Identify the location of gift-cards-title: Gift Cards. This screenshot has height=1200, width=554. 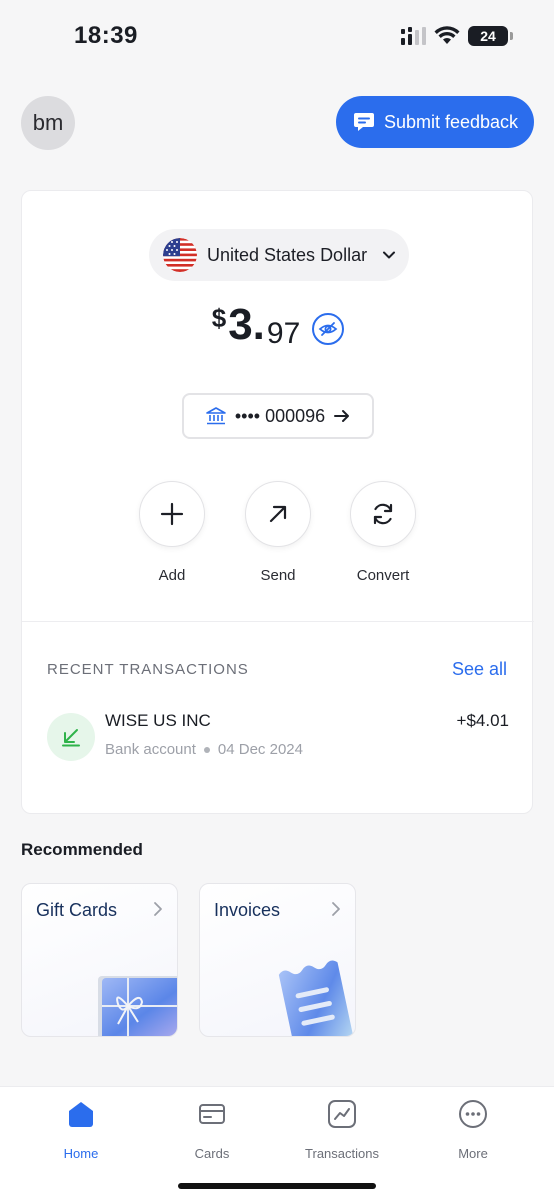
(77, 910).